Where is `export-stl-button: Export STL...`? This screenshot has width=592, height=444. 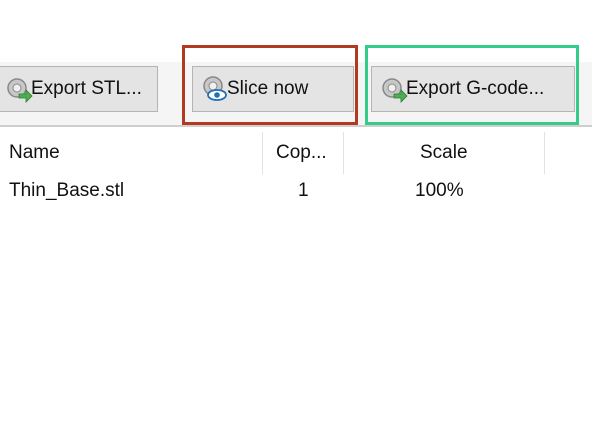
export-stl-button: Export STL... is located at coordinates (79, 89).